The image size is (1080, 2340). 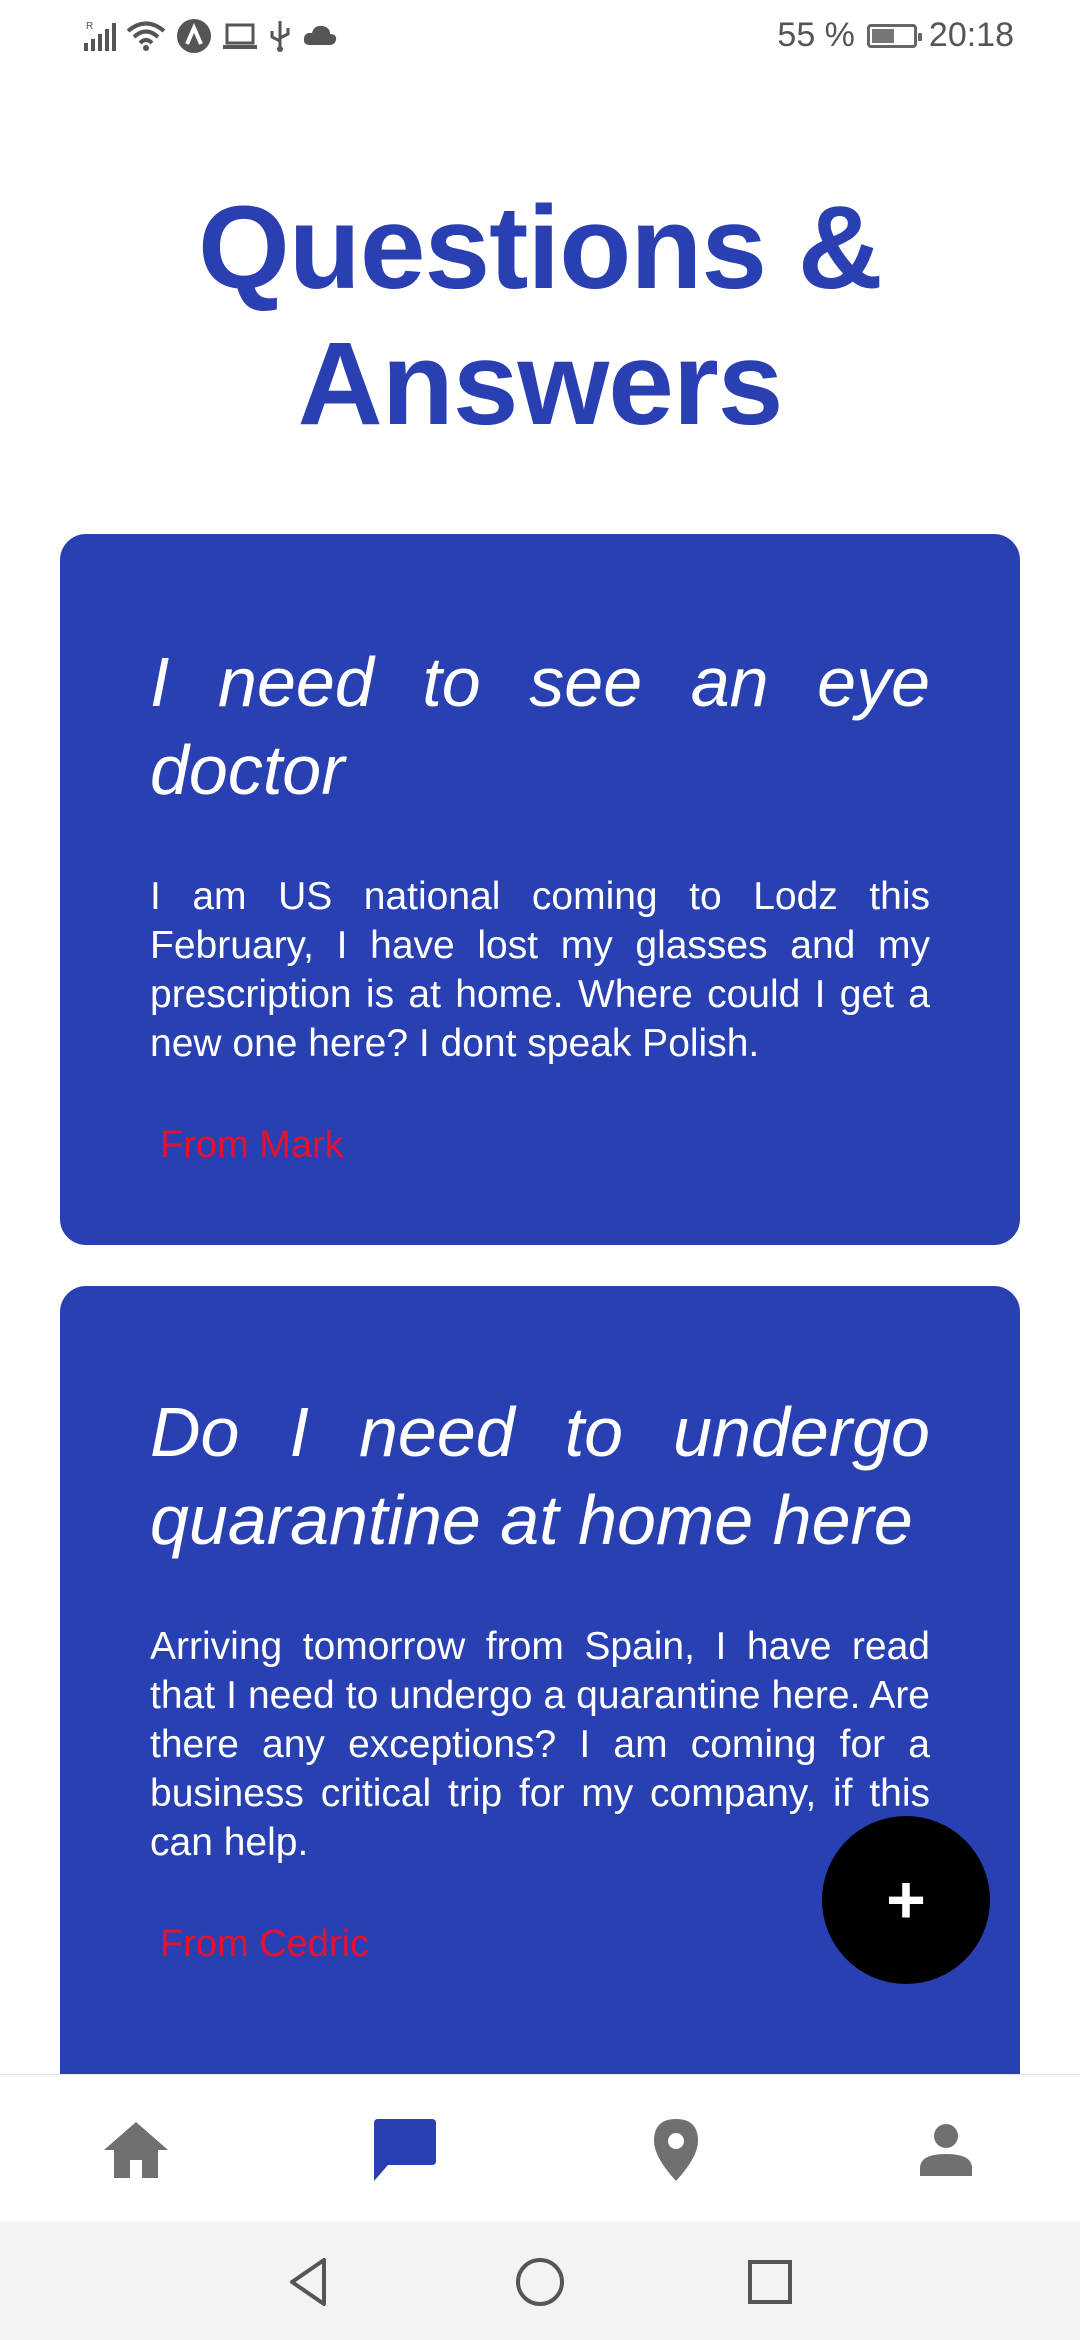 What do you see at coordinates (540, 2148) in the screenshot?
I see `bottom-navigation` at bounding box center [540, 2148].